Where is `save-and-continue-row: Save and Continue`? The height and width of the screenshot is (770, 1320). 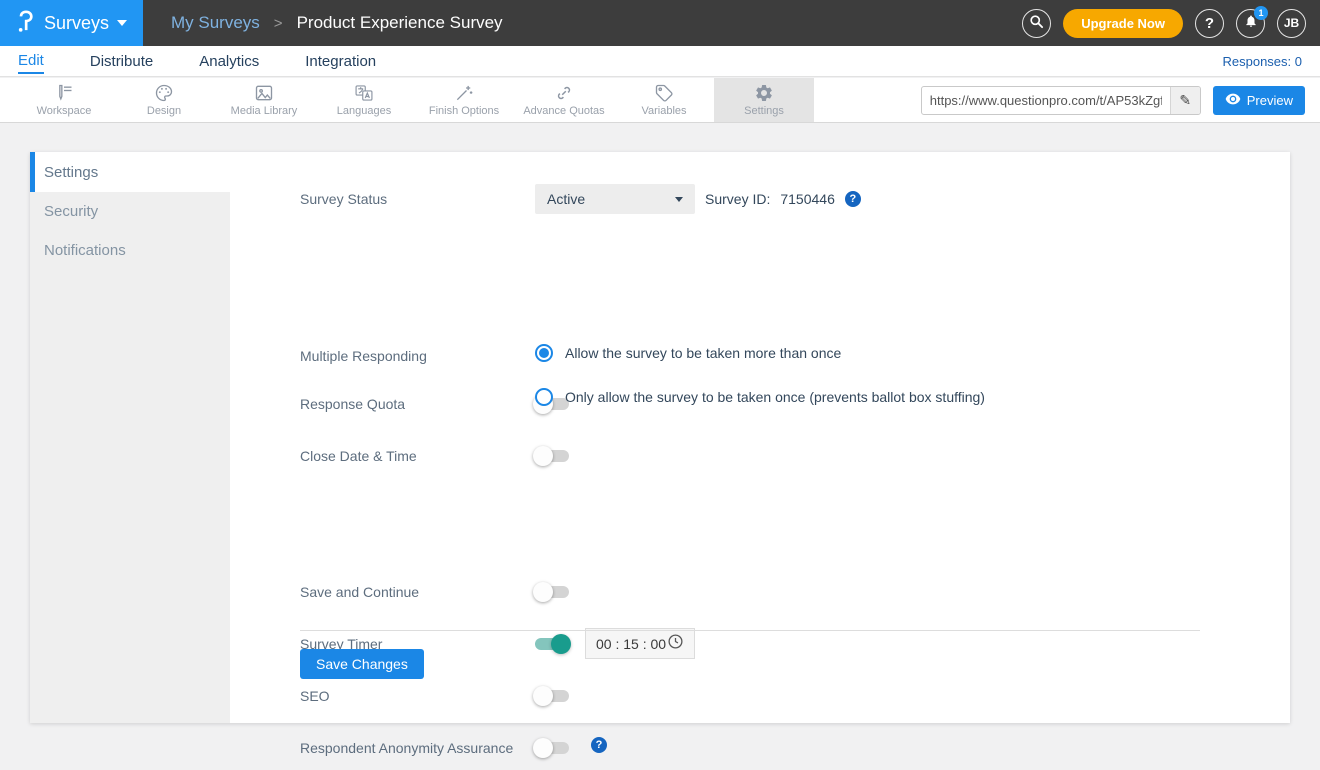 save-and-continue-row: Save and Continue is located at coordinates (760, 592).